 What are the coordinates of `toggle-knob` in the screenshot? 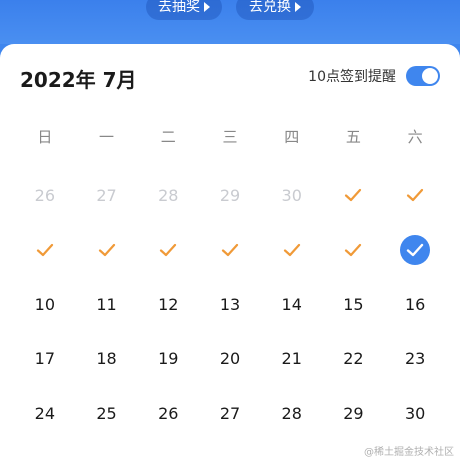 It's located at (430, 76).